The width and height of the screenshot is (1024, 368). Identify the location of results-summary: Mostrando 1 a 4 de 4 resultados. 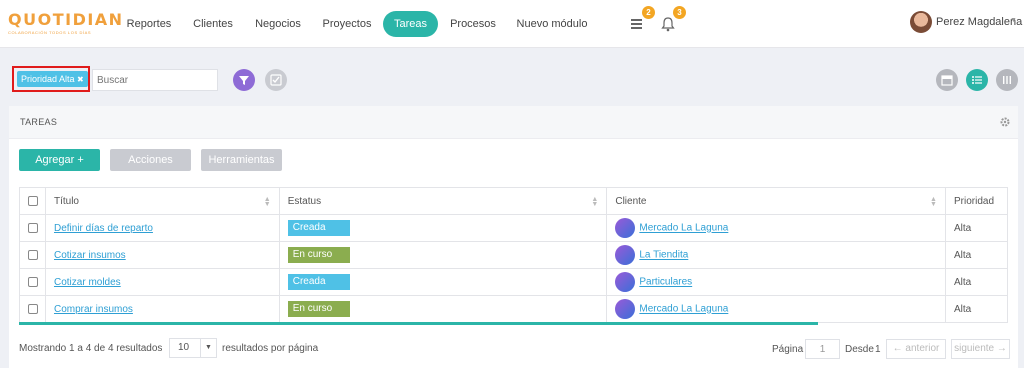
(91, 348).